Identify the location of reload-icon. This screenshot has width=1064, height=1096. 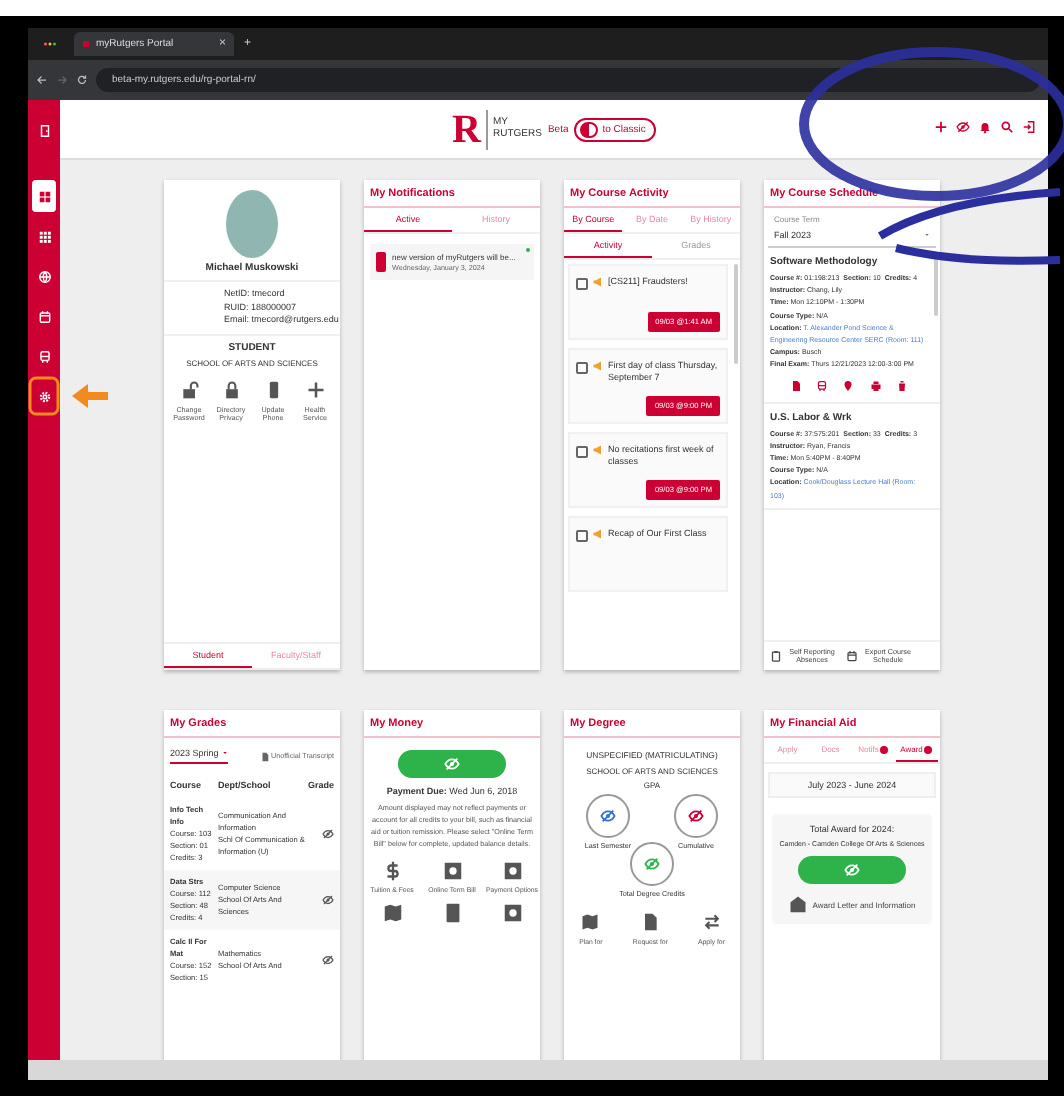
(82, 80).